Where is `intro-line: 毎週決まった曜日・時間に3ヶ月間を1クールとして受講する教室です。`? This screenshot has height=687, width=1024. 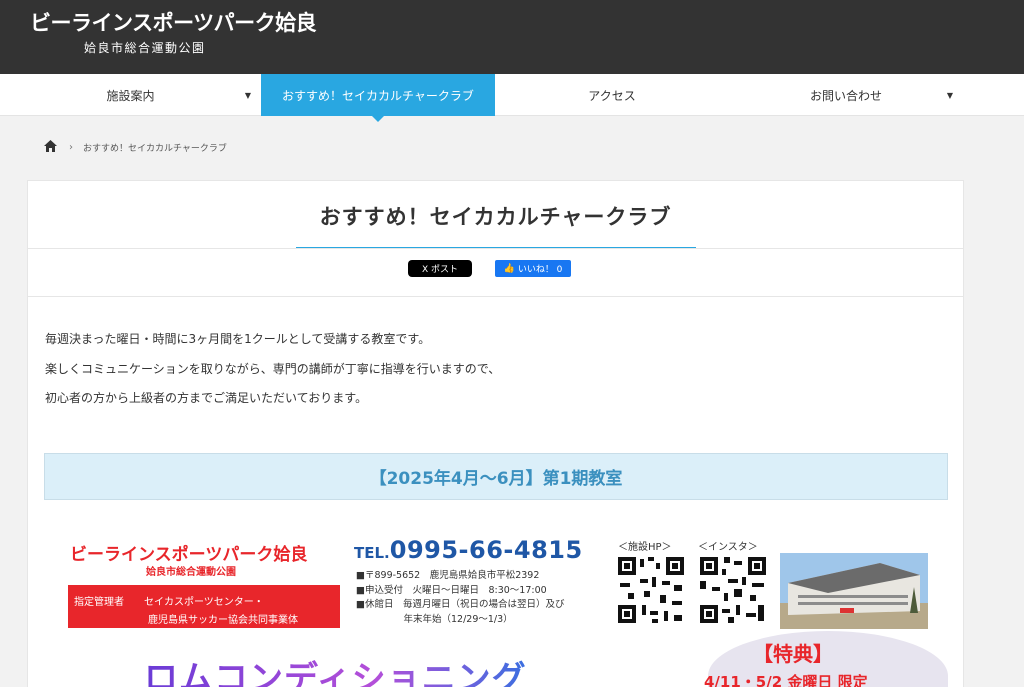 intro-line: 毎週決まった曜日・時間に3ヶ月間を1クールとして受講する教室です。 is located at coordinates (238, 339).